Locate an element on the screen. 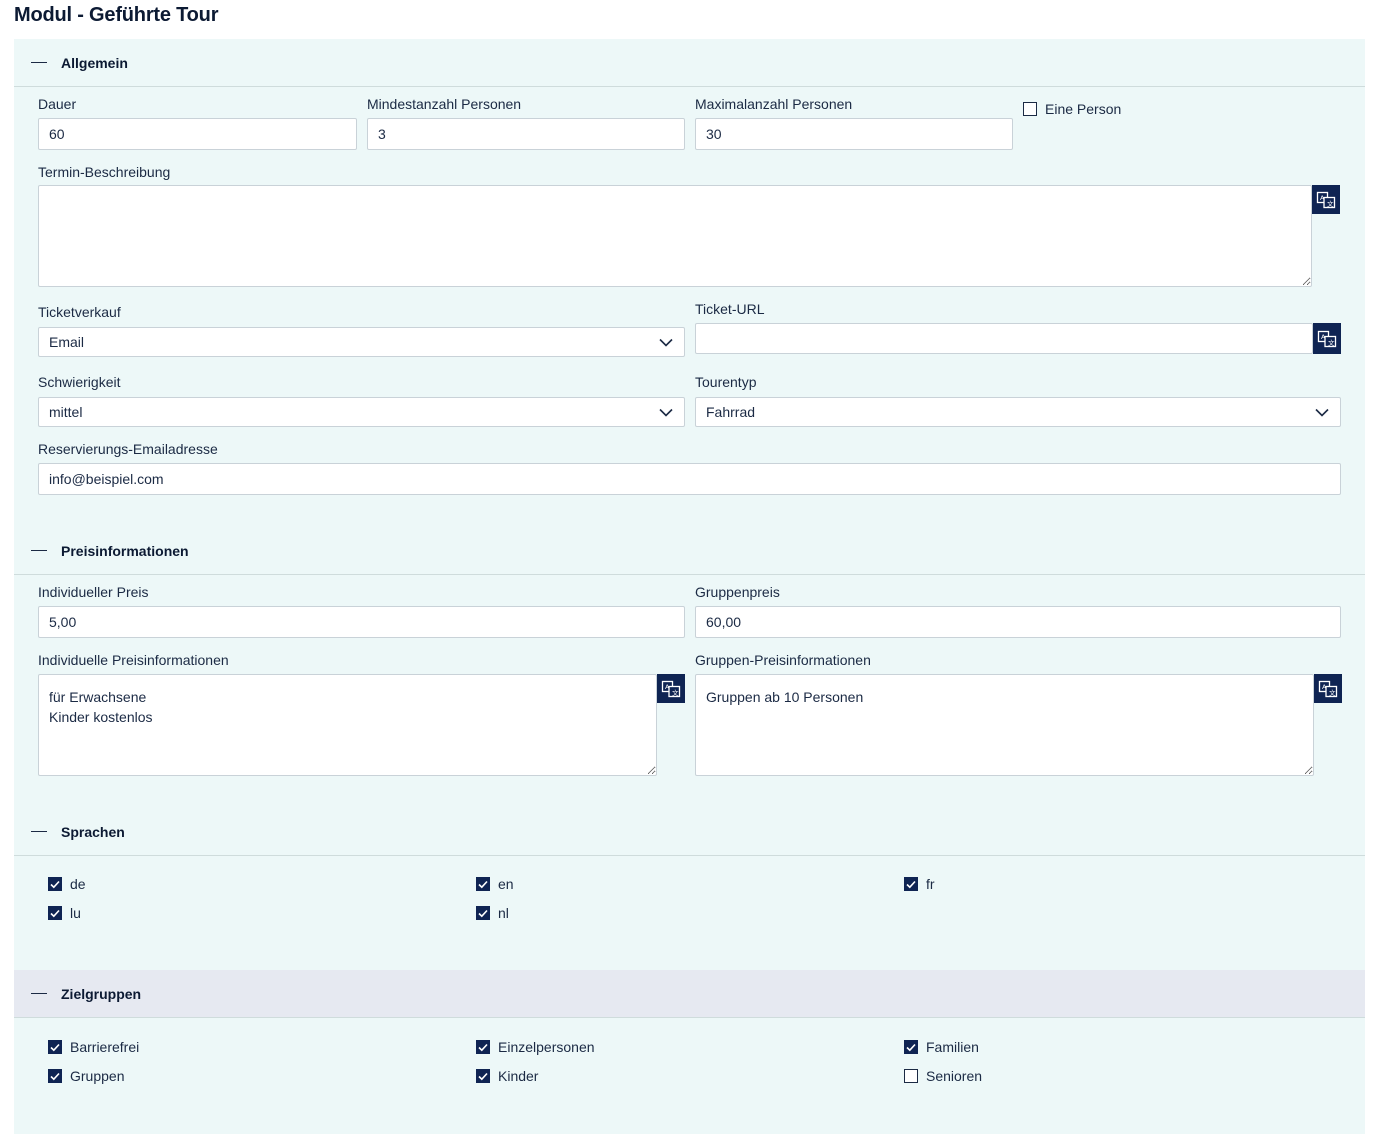 Image resolution: width=1373 pixels, height=1143 pixels. language-label: lu is located at coordinates (75, 913).